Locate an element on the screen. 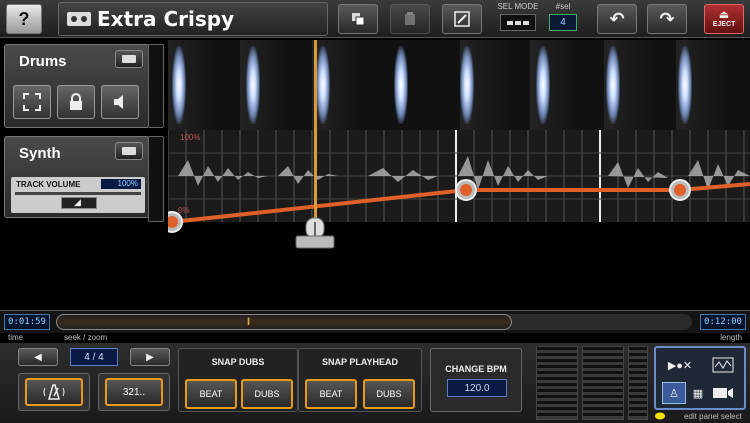 Image resolution: width=750 pixels, height=423 pixels. track-rail-synth is located at coordinates (156, 179).